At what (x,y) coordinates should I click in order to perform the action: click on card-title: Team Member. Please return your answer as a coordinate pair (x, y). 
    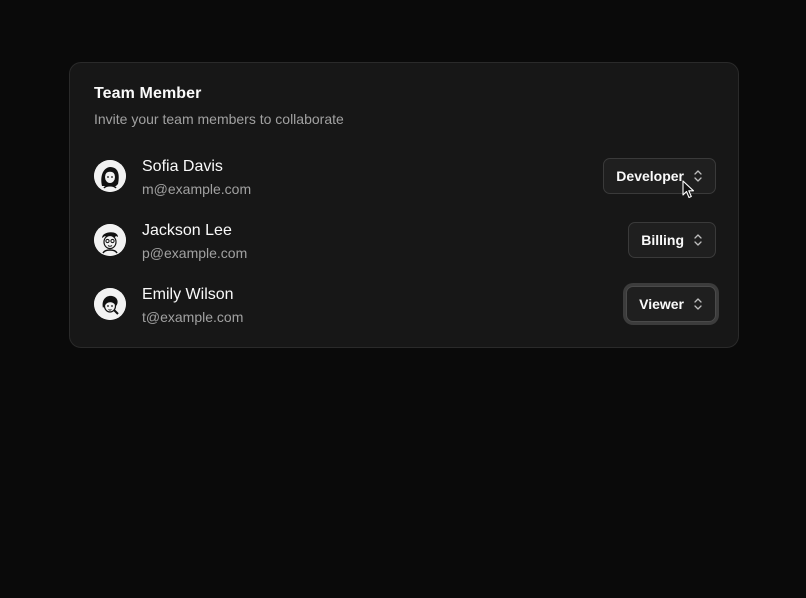
    Looking at the image, I should click on (148, 93).